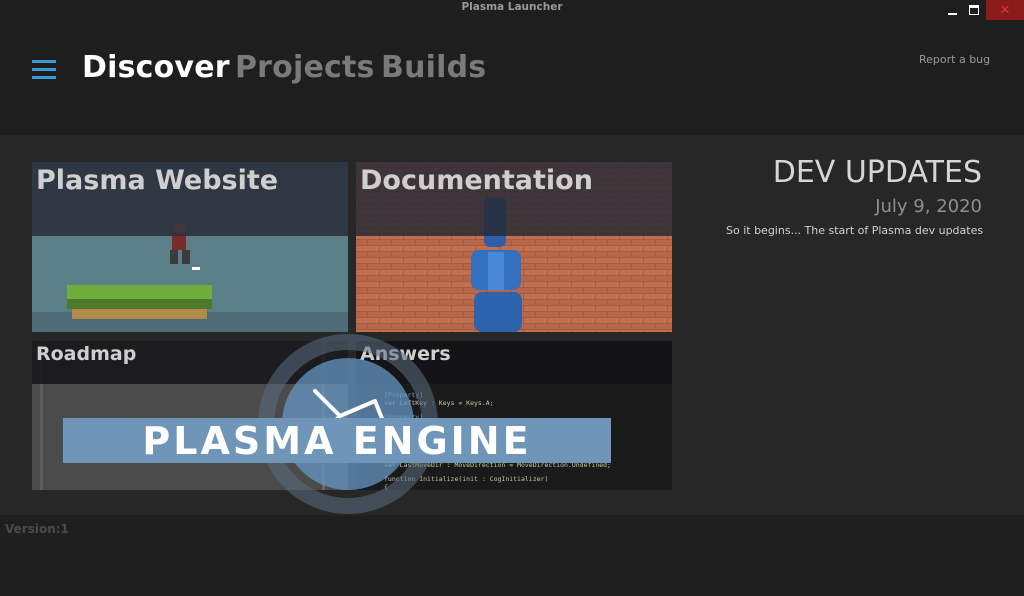 The width and height of the screenshot is (1024, 596). What do you see at coordinates (190, 199) in the screenshot?
I see `tile-label: Plasma Website` at bounding box center [190, 199].